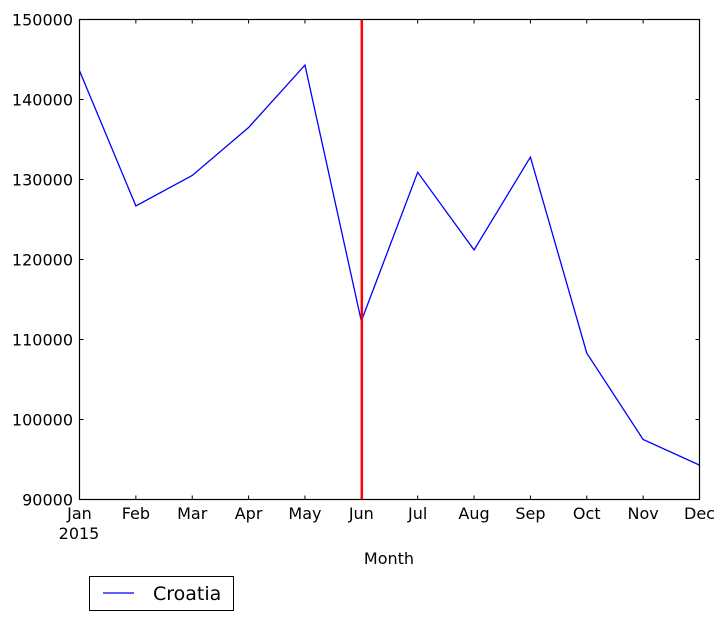 The width and height of the screenshot is (724, 621). Describe the element at coordinates (42, 100) in the screenshot. I see `y-tick-label-140000: 140000` at that location.